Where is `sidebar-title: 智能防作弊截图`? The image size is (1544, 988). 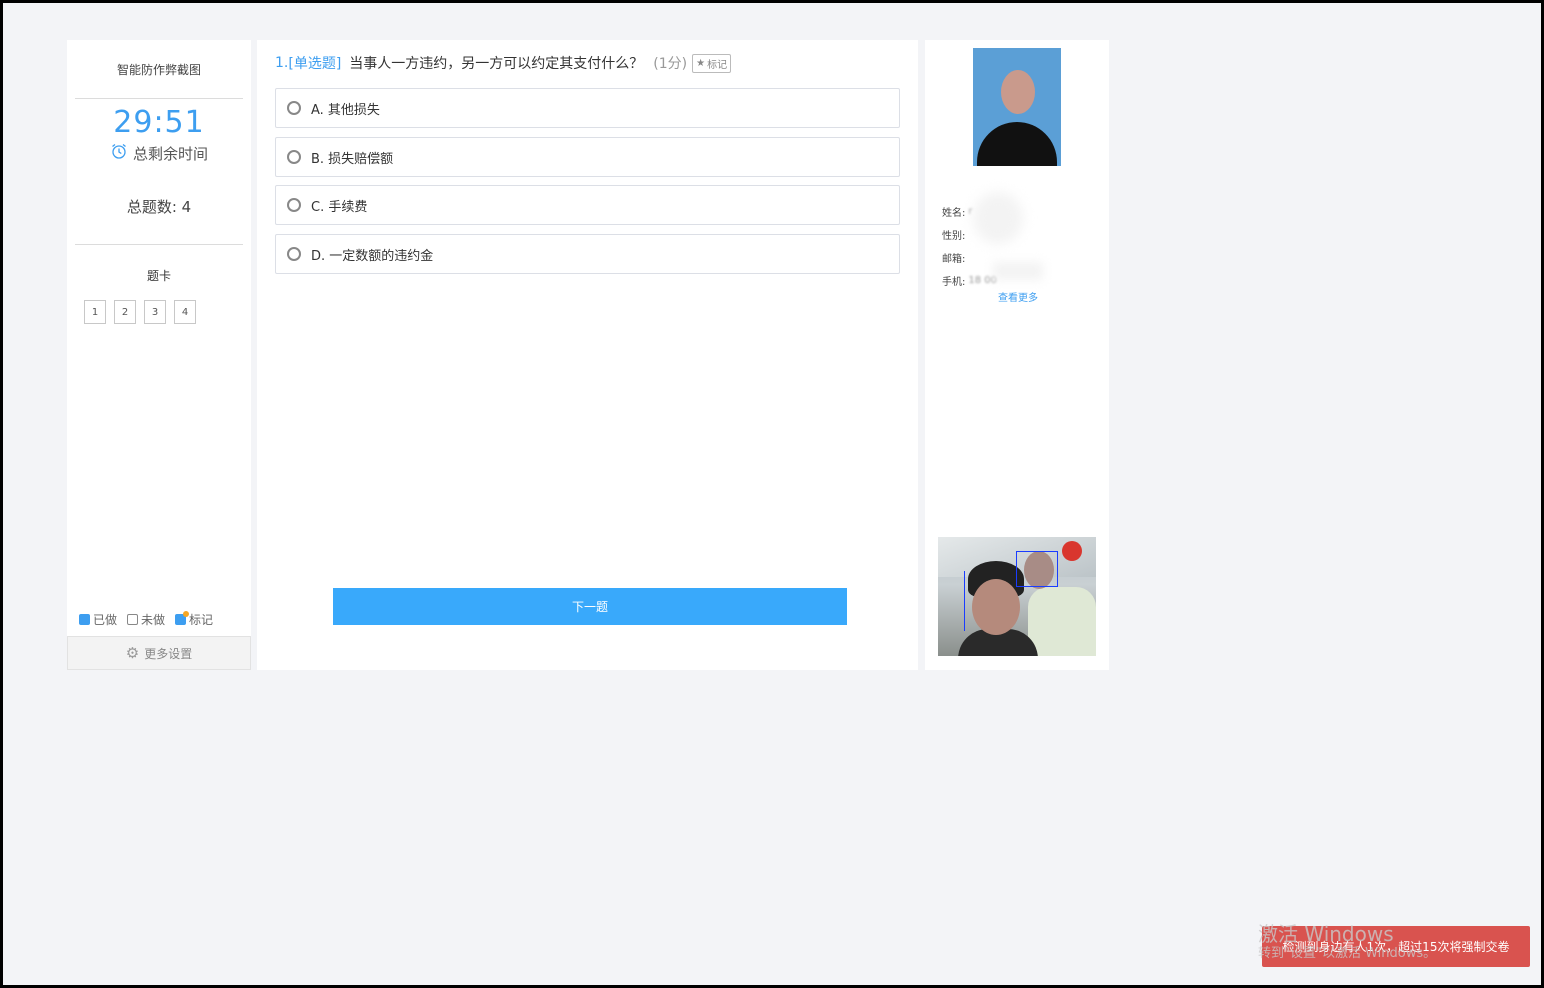
sidebar-title: 智能防作弊截图 is located at coordinates (158, 70).